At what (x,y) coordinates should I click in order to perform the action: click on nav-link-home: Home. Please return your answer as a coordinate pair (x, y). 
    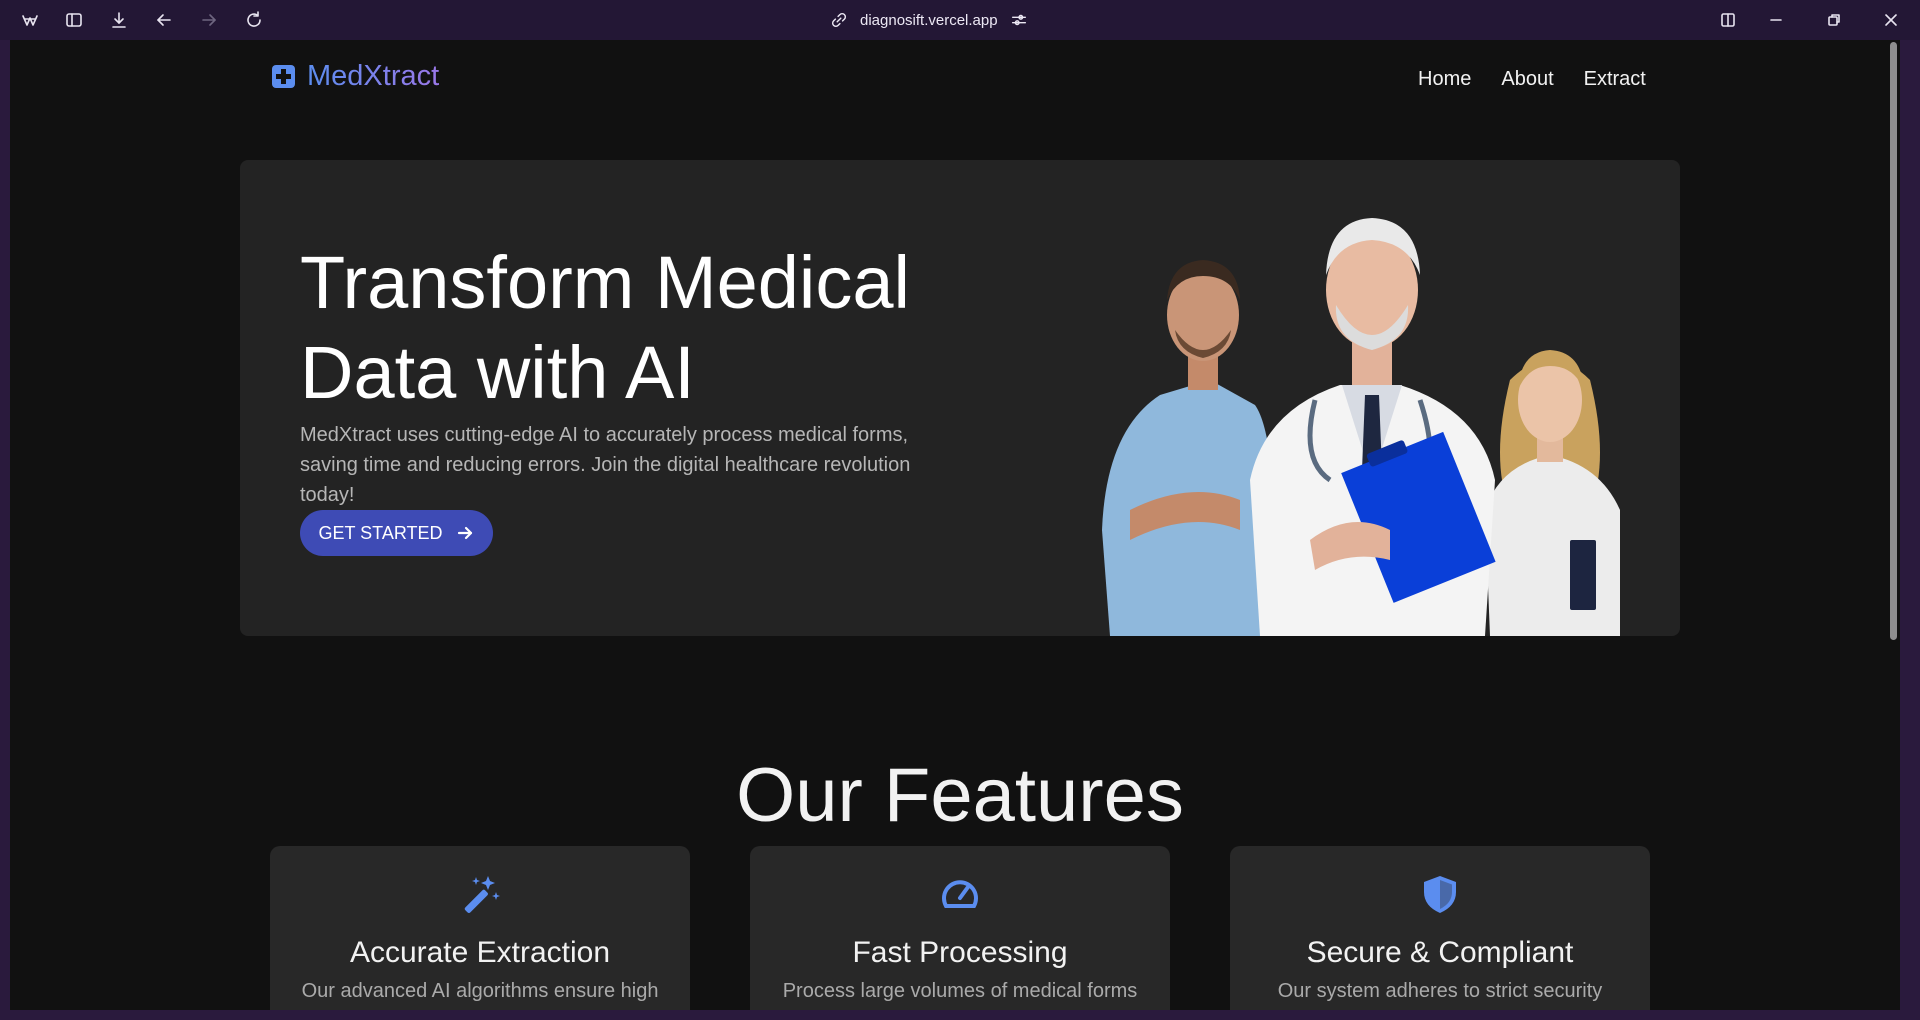
    Looking at the image, I should click on (1444, 79).